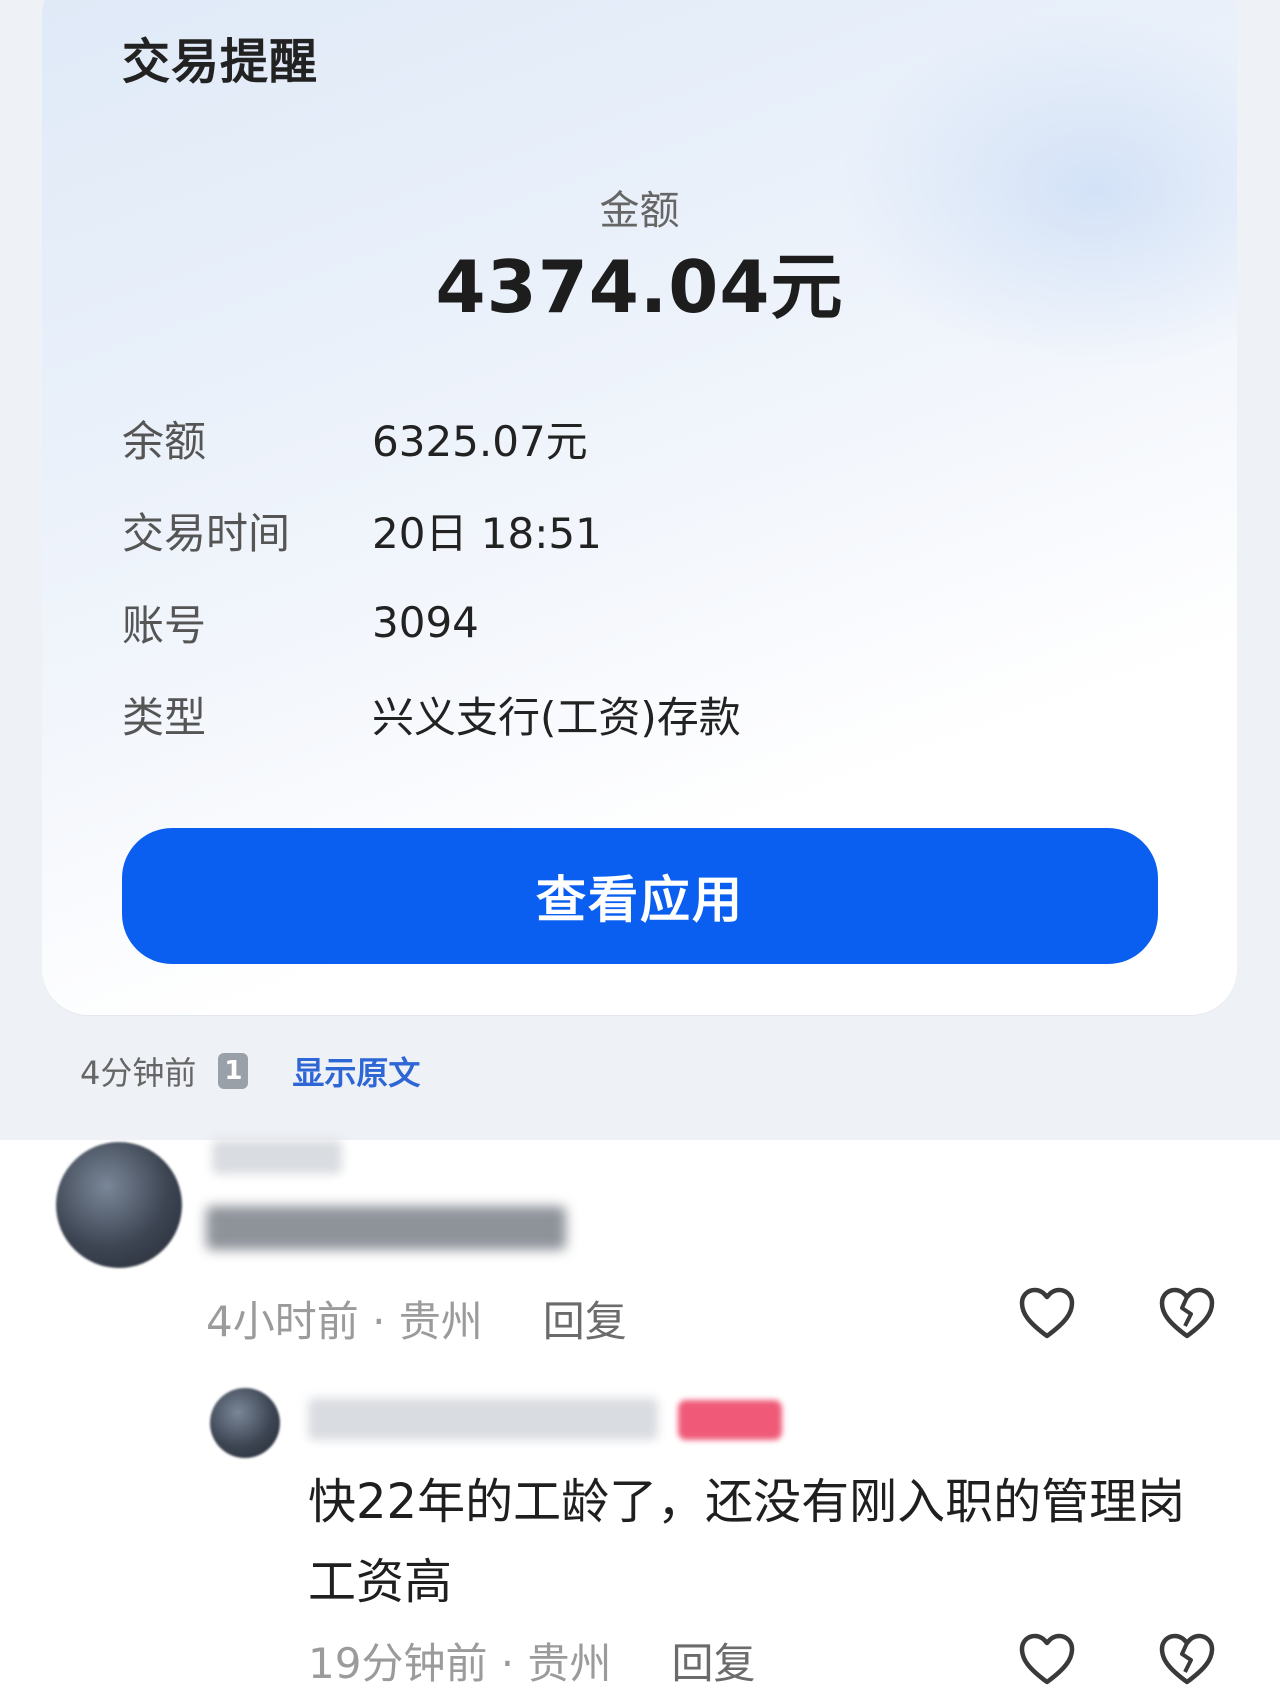 This screenshot has width=1280, height=1690. What do you see at coordinates (164, 441) in the screenshot?
I see `detail-key: 余额` at bounding box center [164, 441].